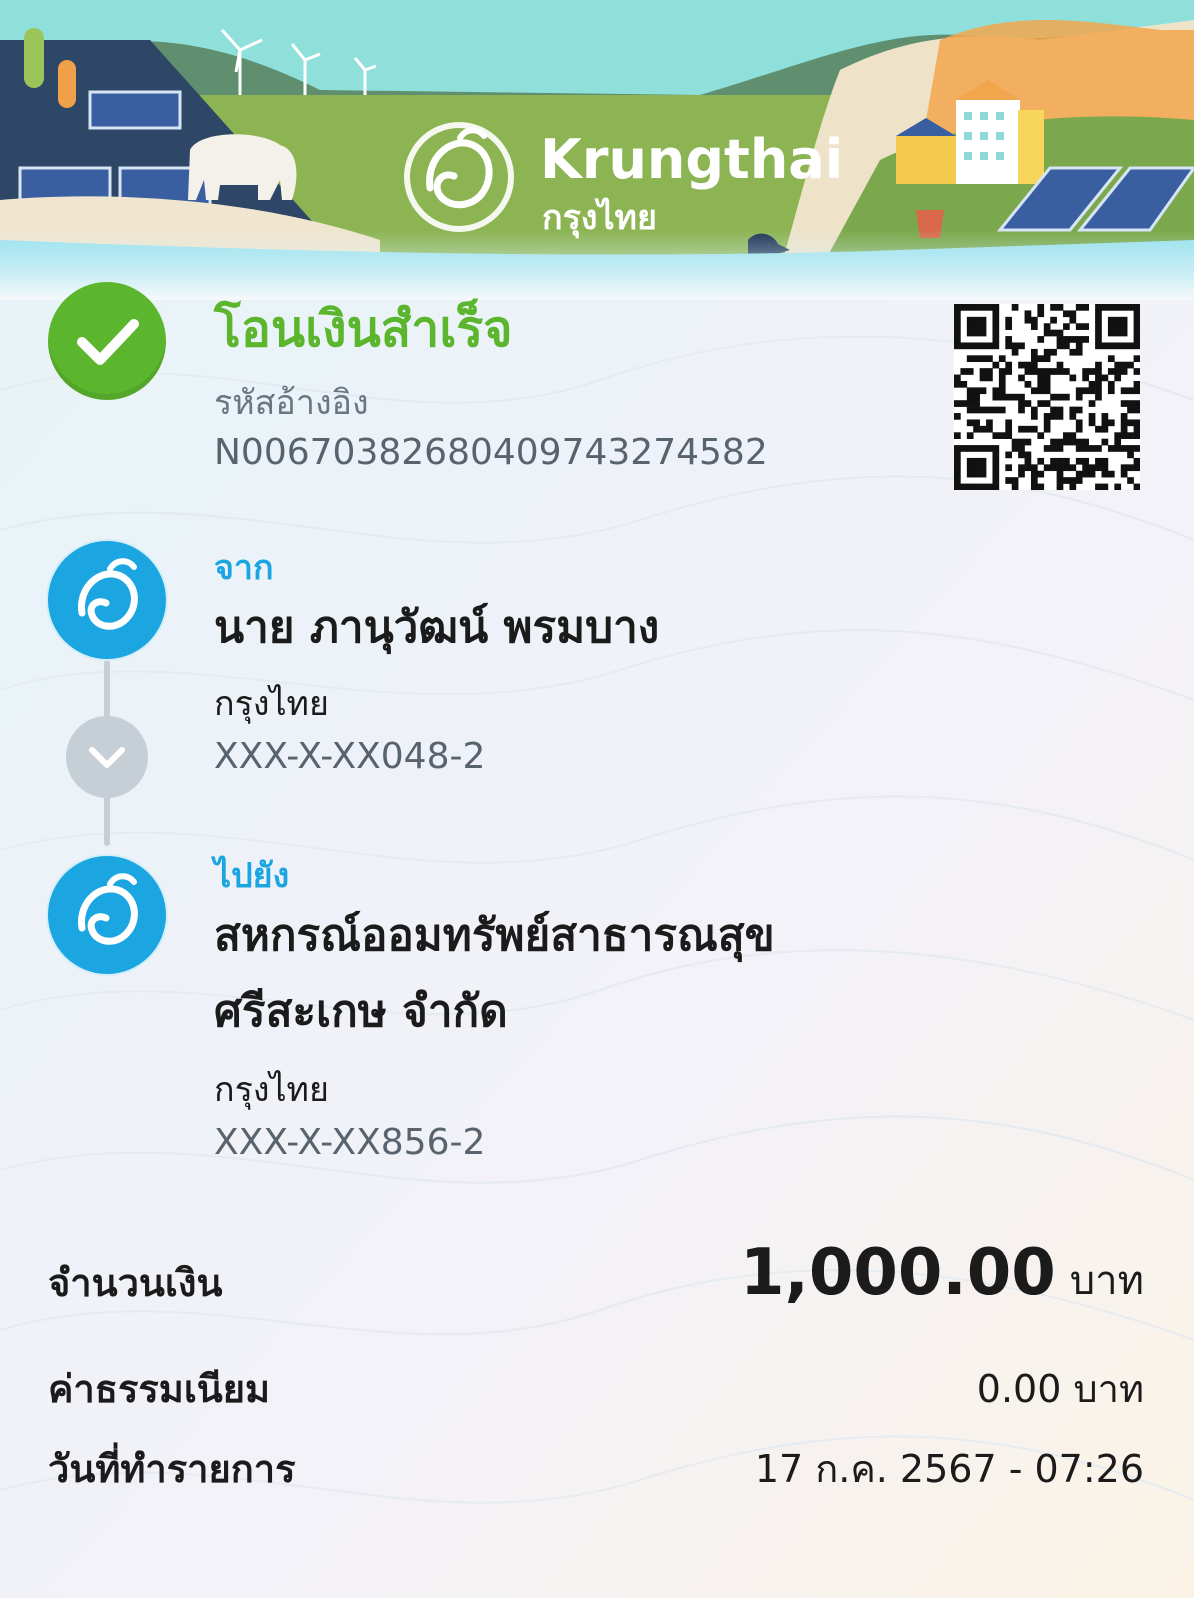 The height and width of the screenshot is (1598, 1194). Describe the element at coordinates (1047, 397) in the screenshot. I see `qr-code-icon` at that location.